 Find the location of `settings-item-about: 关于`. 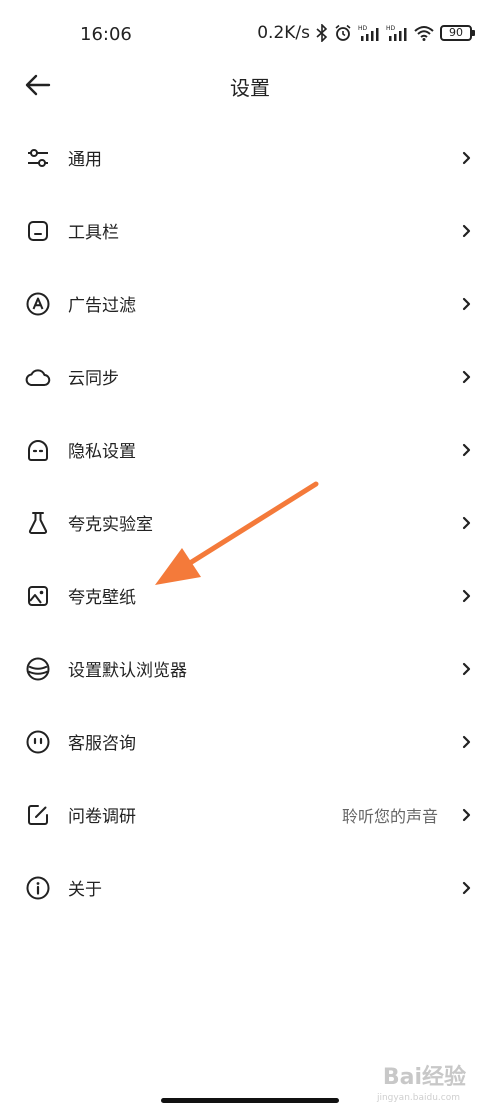

settings-item-about: 关于 is located at coordinates (250, 887).